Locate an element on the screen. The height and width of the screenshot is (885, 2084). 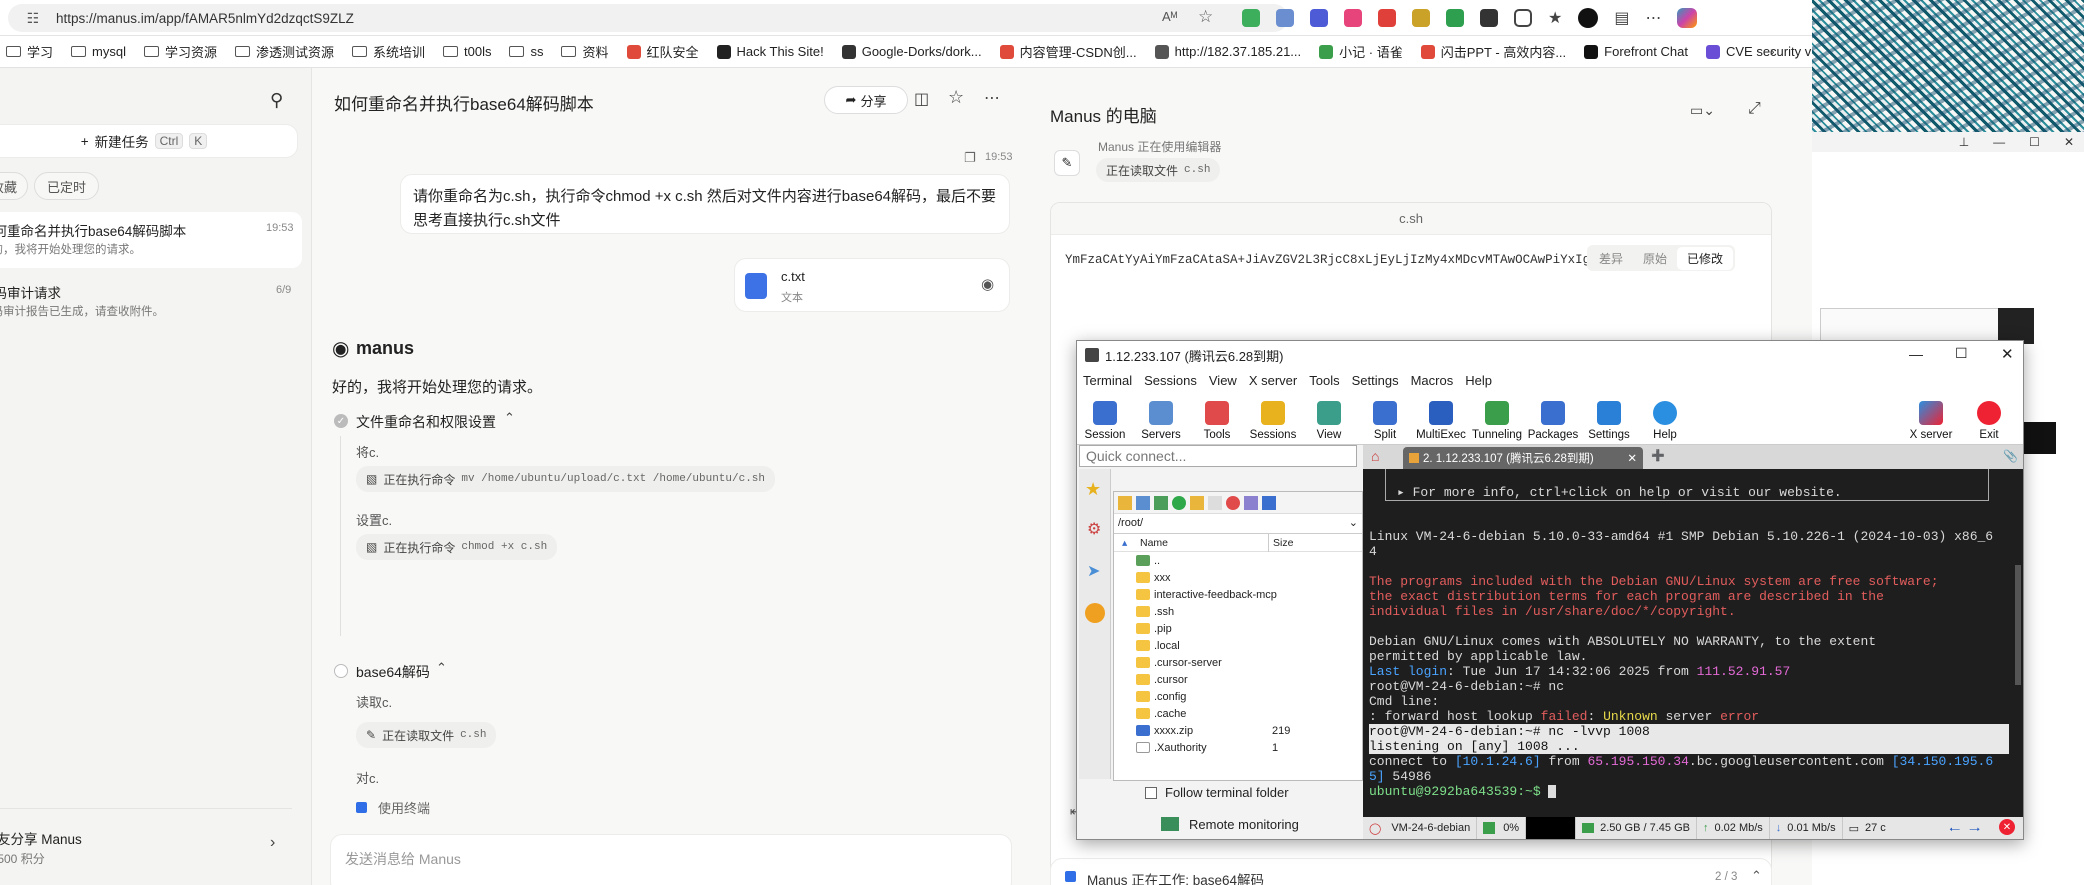
reading-pill: 正在读取文件 c.sh is located at coordinates (1158, 170).